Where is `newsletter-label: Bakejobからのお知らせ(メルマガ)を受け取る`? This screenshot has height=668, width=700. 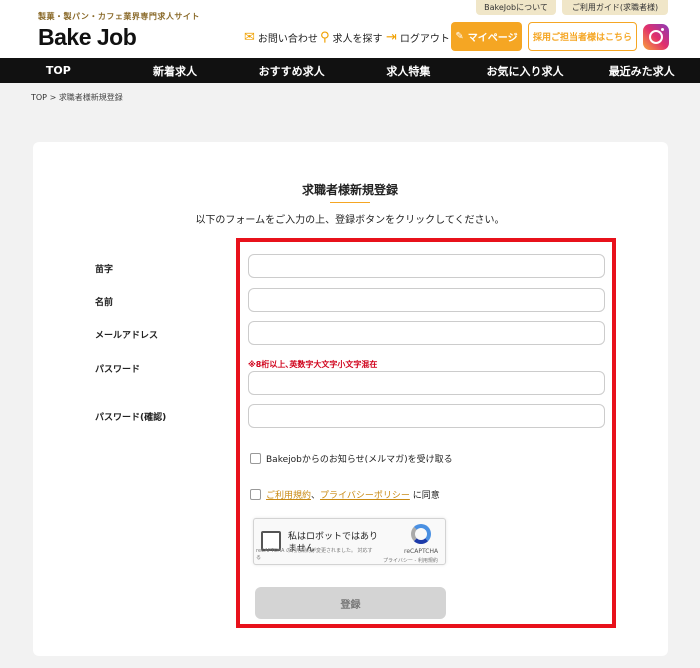
newsletter-label: Bakejobからのお知らせ(メルマガ)を受け取る is located at coordinates (359, 460).